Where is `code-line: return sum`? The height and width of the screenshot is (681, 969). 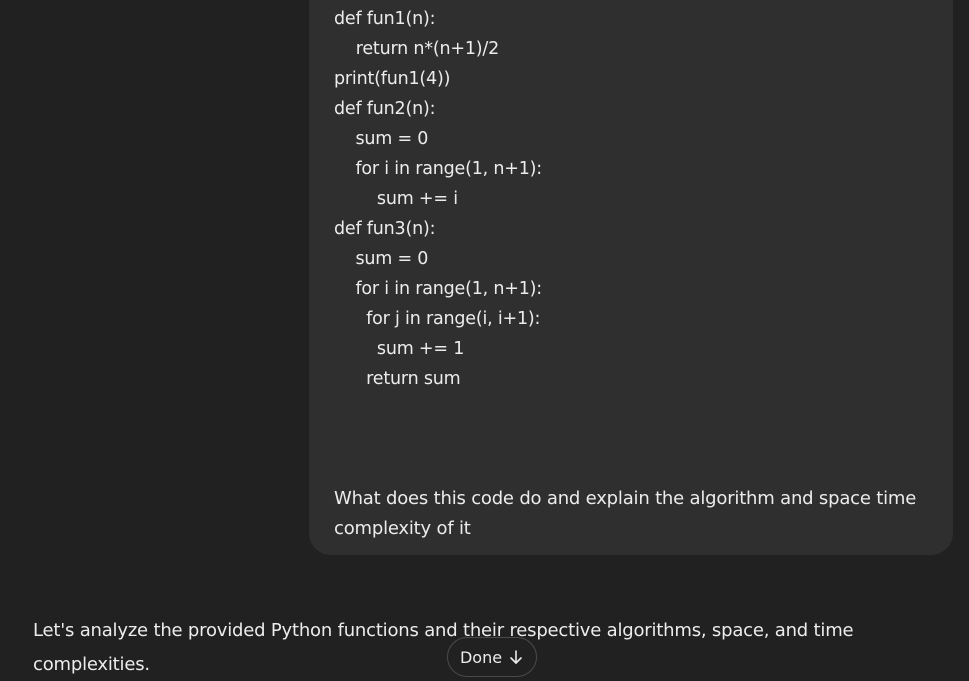 code-line: return sum is located at coordinates (397, 379).